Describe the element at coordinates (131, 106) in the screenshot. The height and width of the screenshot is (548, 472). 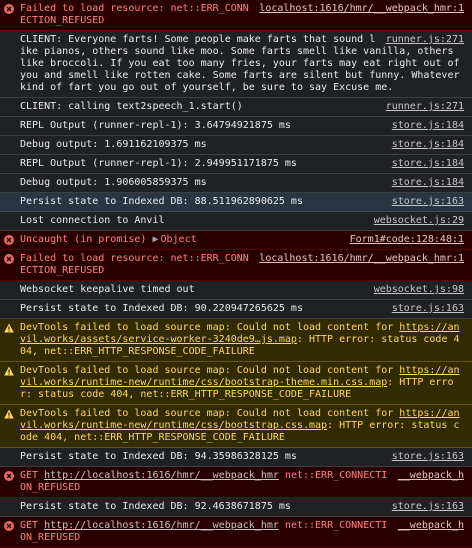
I see `message-text: CLIENT: calling text2speech_1.start()` at that location.